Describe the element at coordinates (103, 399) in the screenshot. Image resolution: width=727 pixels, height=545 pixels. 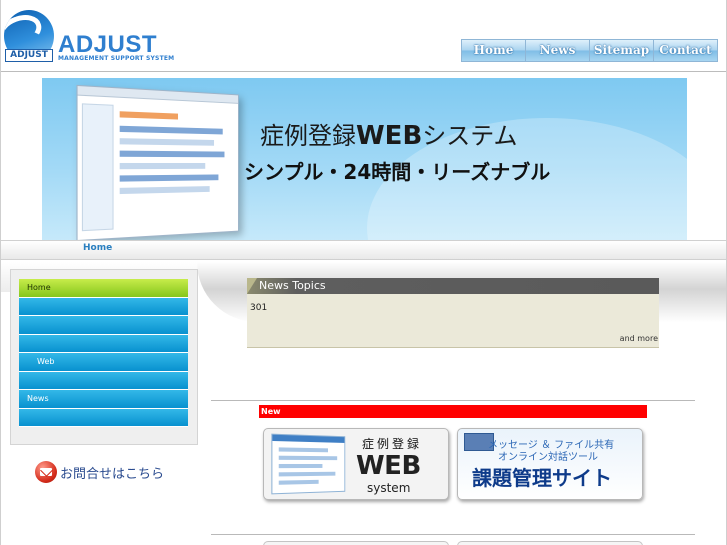
I see `sidebar-item-news: News` at that location.